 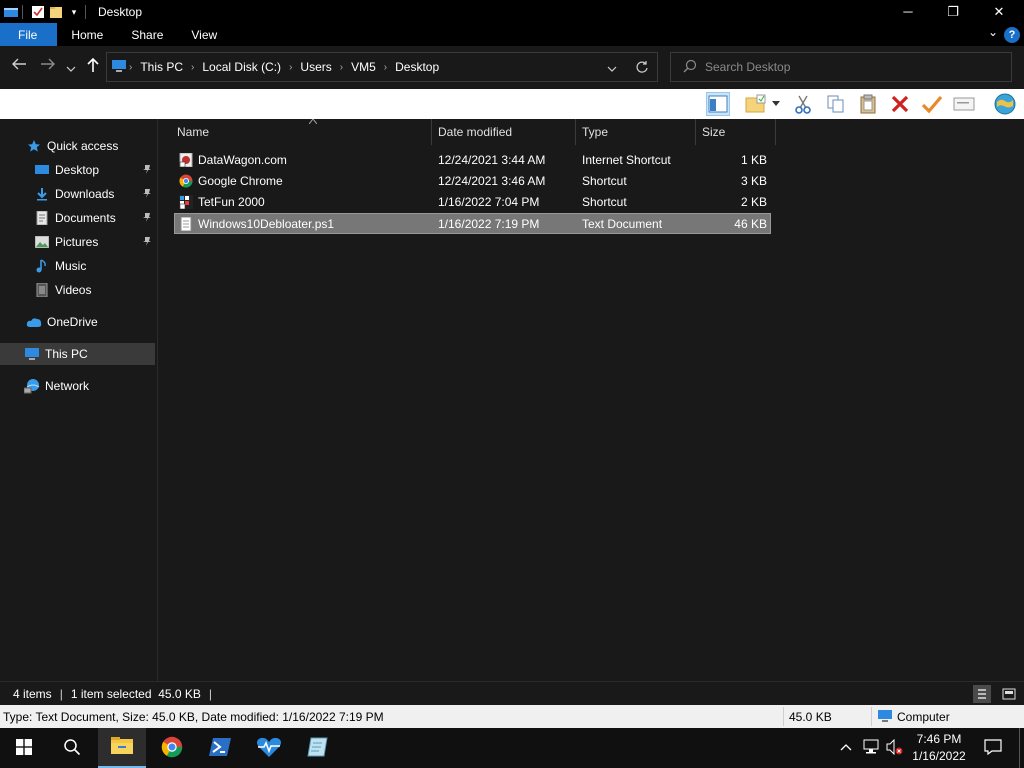 I want to click on sidebar-item-label: Documents, so click(x=85, y=218).